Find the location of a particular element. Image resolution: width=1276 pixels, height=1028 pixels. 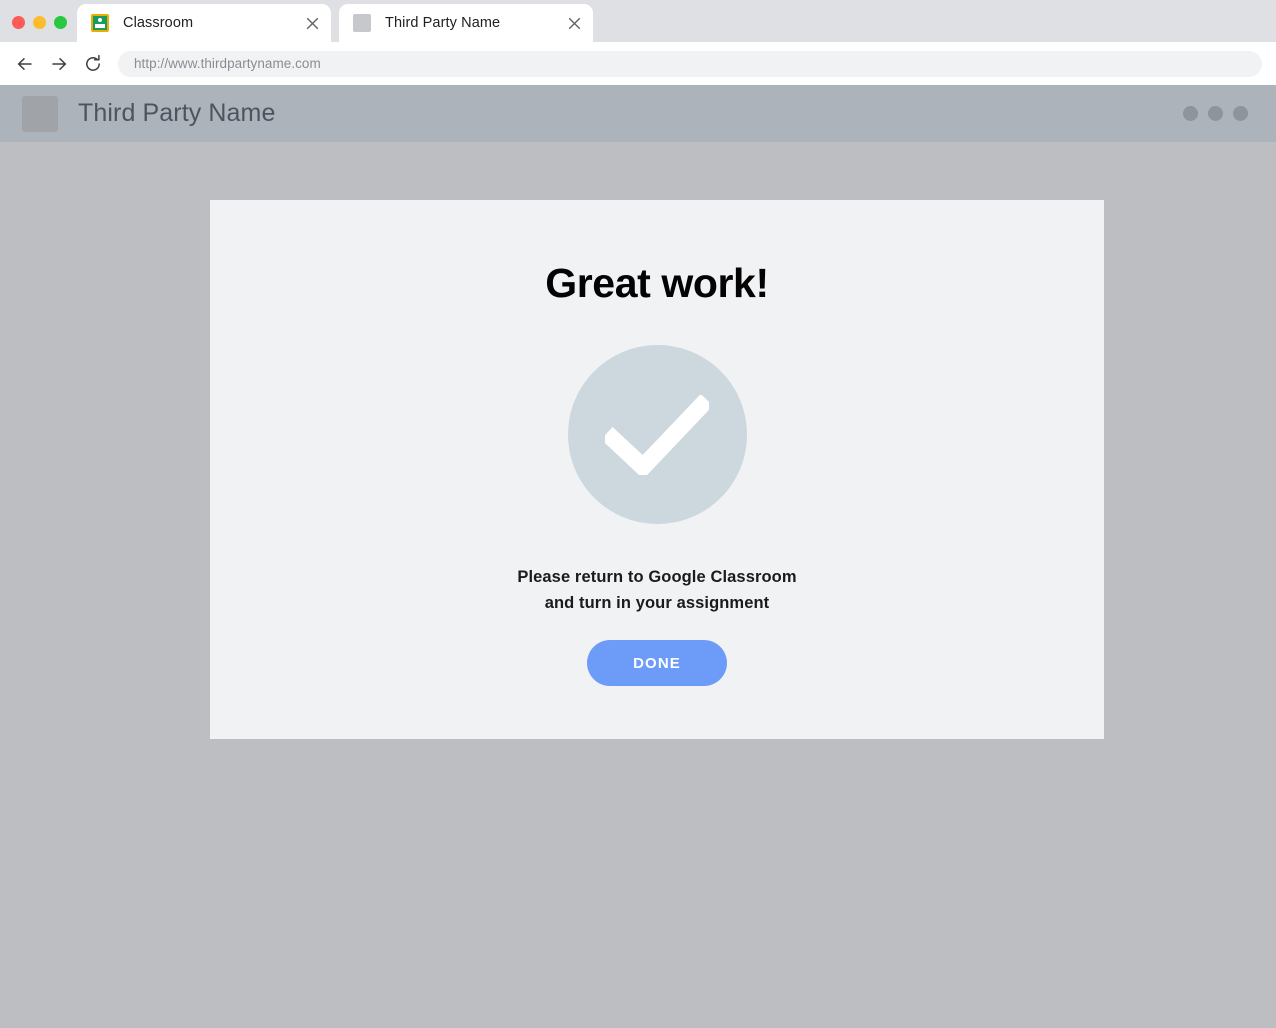

url-input: http://www.thirdpartyname.com is located at coordinates (690, 63).